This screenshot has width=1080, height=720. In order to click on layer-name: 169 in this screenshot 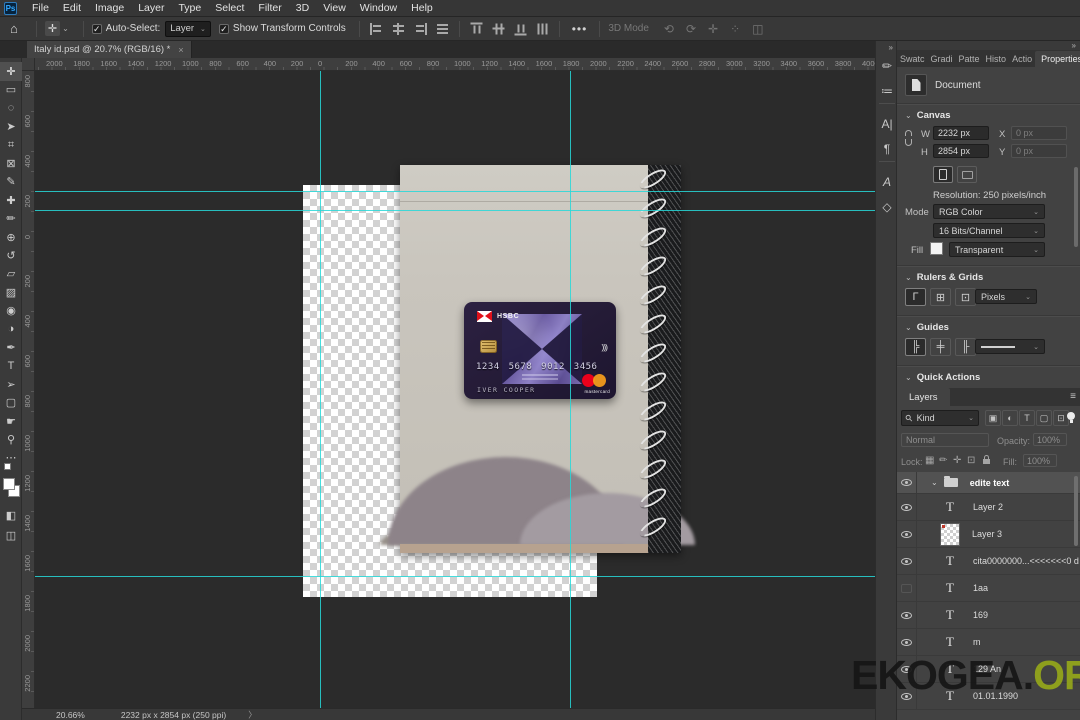, I will do `click(980, 615)`.